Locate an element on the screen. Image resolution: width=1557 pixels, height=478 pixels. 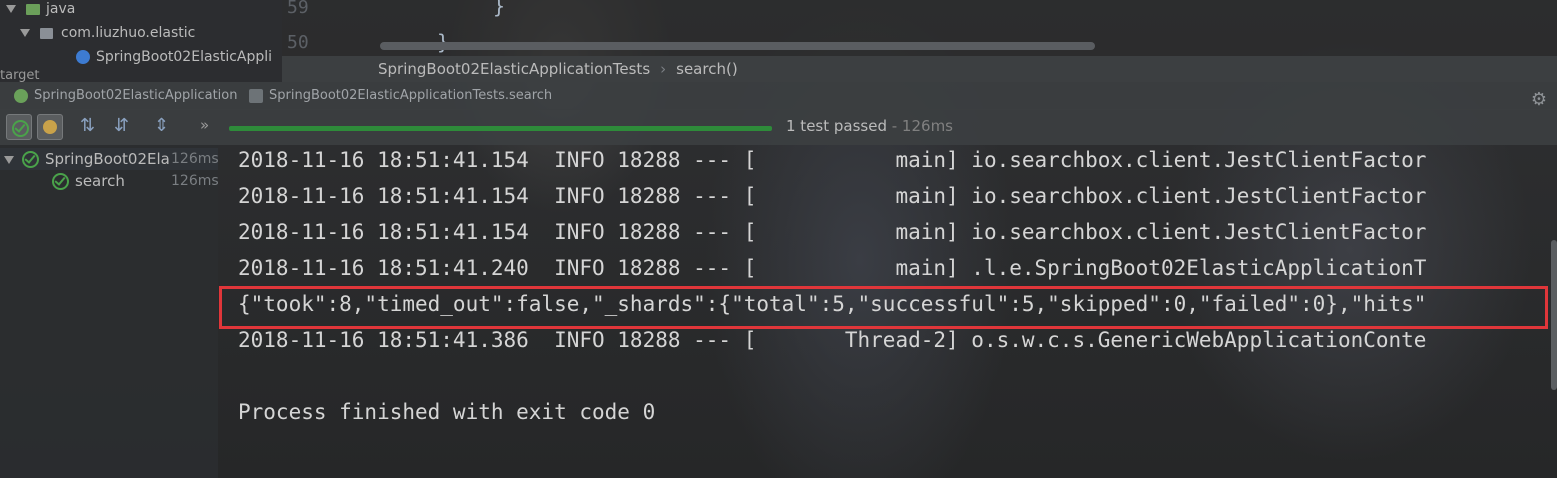
tree-item-target: target is located at coordinates (20, 76).